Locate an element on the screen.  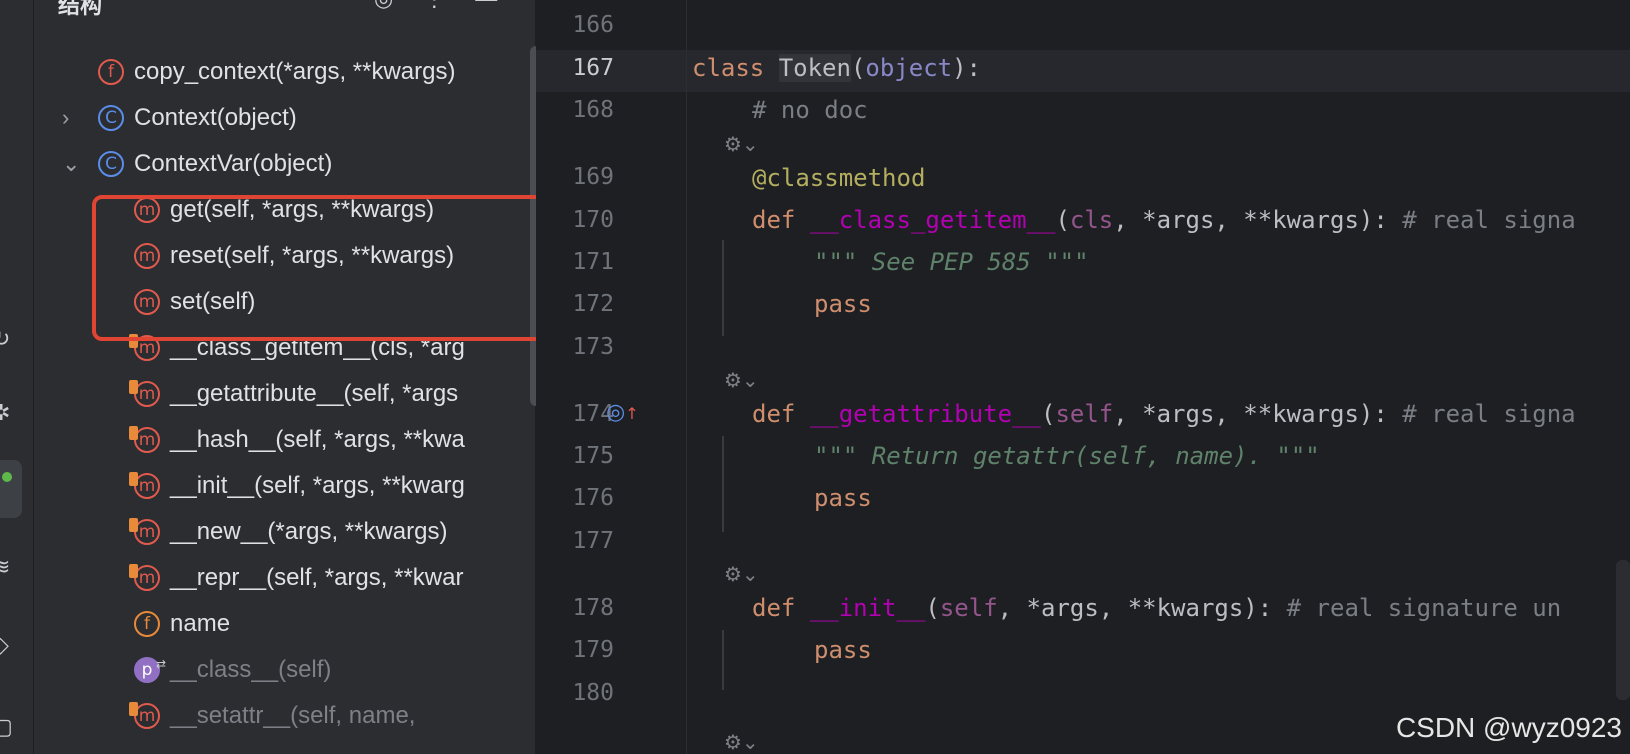
tree-item-getattribute: m __getattribute__(self, *args is located at coordinates (269, 394).